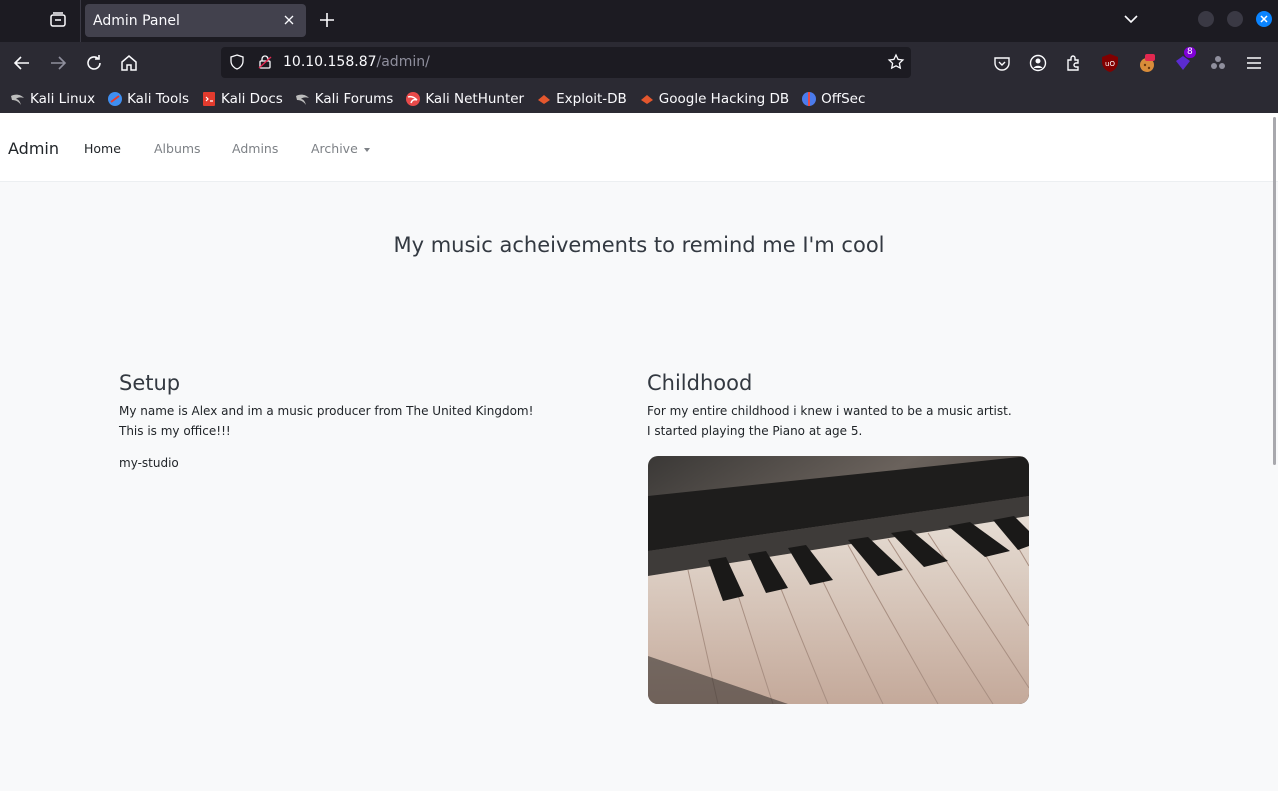 This screenshot has width=1278, height=791. What do you see at coordinates (1235, 19) in the screenshot?
I see `maximize-window-button` at bounding box center [1235, 19].